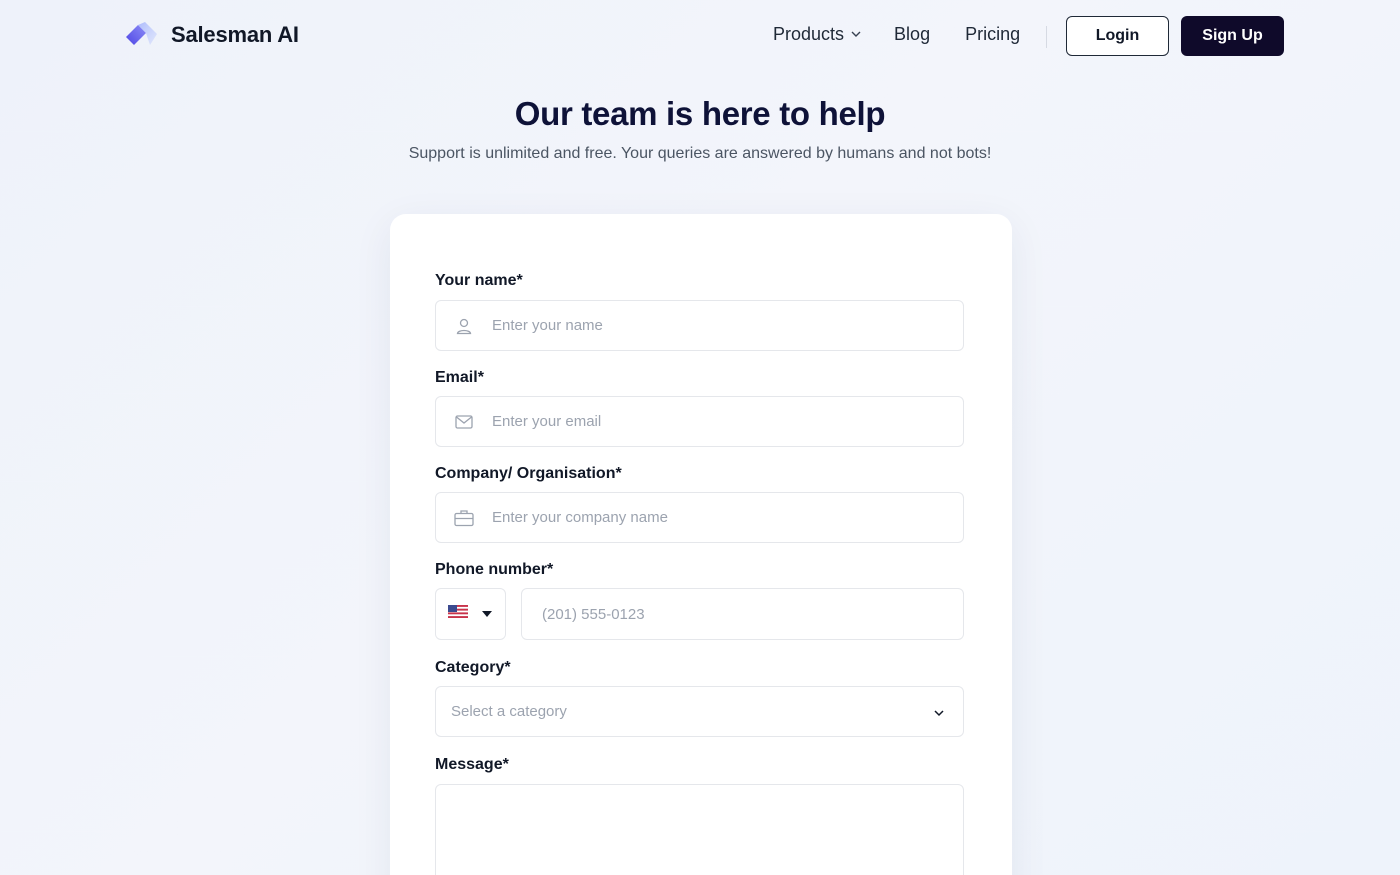 Image resolution: width=1400 pixels, height=875 pixels. I want to click on company-placeholder: Enter your company name, so click(580, 517).